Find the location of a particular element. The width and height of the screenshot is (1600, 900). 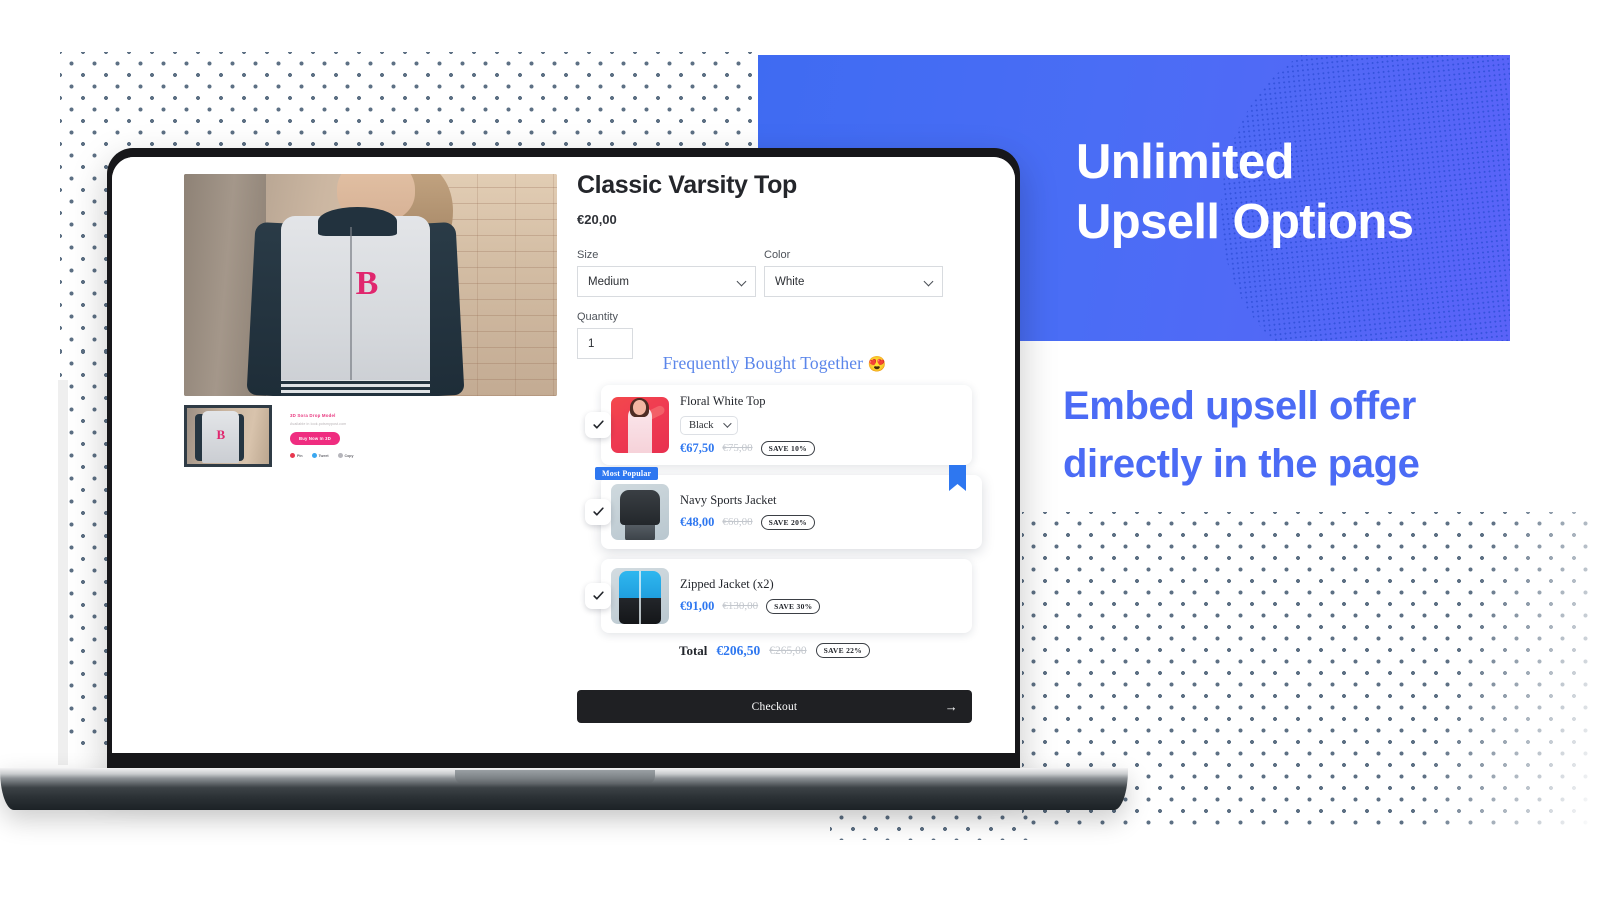

color-select-value: White is located at coordinates (790, 281).